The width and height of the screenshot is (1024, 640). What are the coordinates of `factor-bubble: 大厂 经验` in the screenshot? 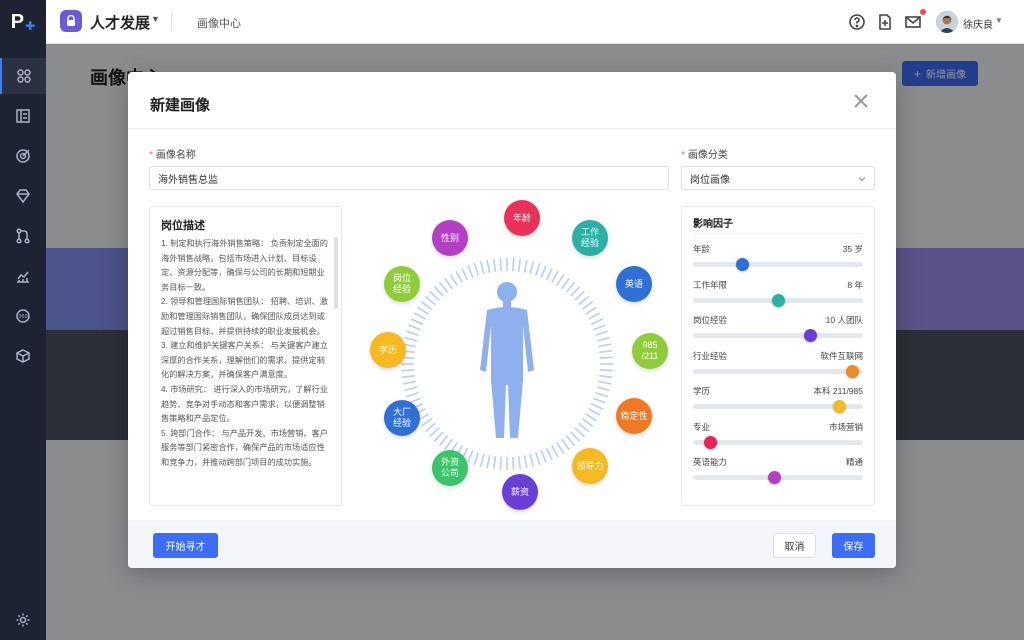 It's located at (402, 418).